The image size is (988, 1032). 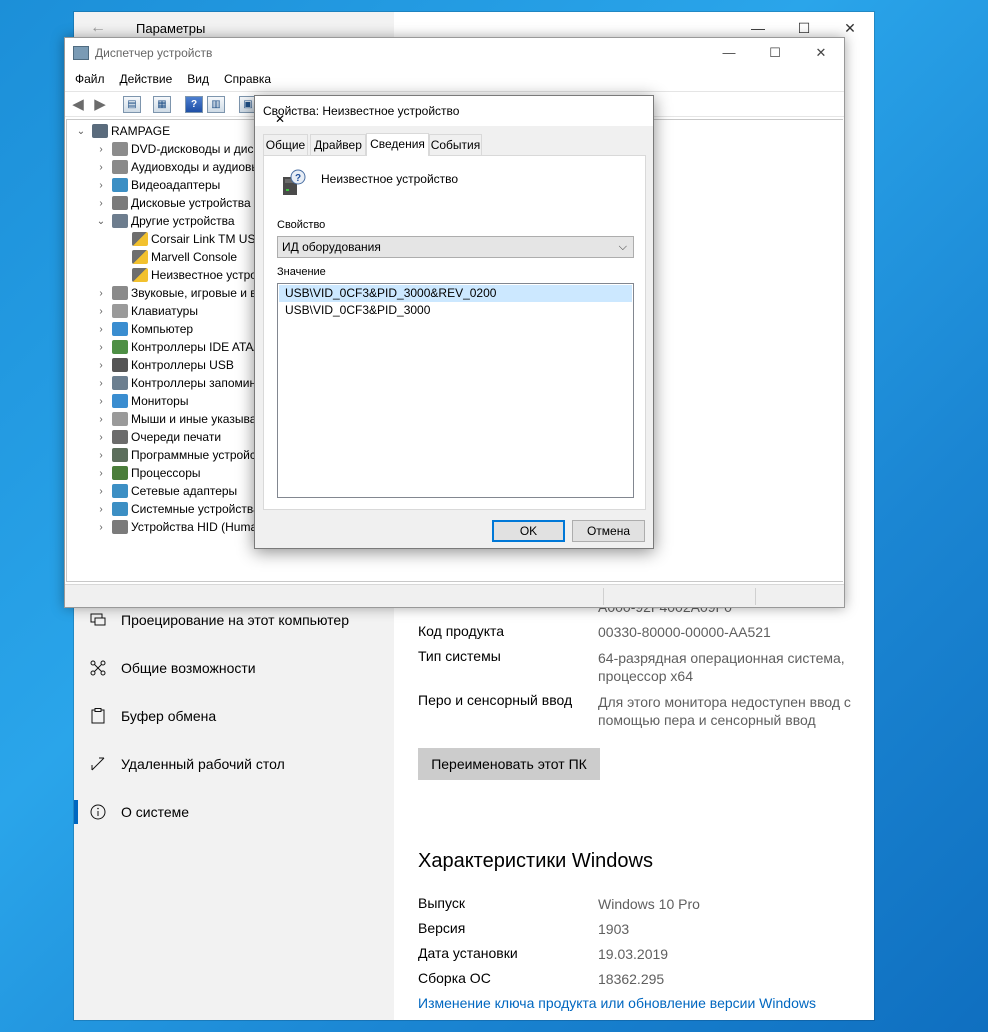 What do you see at coordinates (755, 596) in the screenshot?
I see `status-separator` at bounding box center [755, 596].